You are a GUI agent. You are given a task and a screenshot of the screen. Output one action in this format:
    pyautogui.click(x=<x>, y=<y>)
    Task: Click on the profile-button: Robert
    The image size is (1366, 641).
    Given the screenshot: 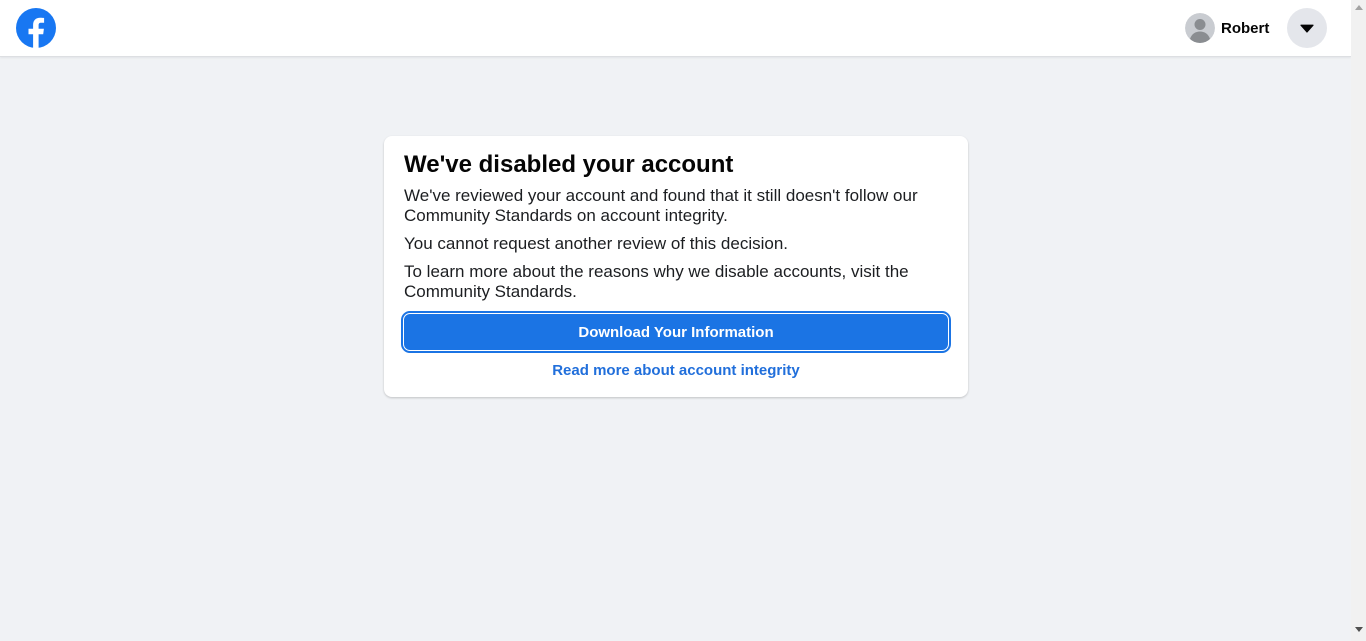 What is the action you would take?
    pyautogui.click(x=1227, y=28)
    